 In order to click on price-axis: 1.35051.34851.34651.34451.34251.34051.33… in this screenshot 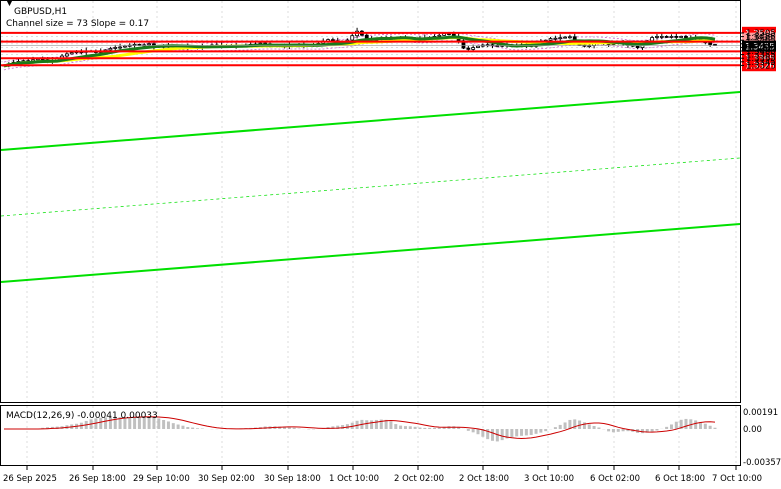, I will do `click(758, 50)`.